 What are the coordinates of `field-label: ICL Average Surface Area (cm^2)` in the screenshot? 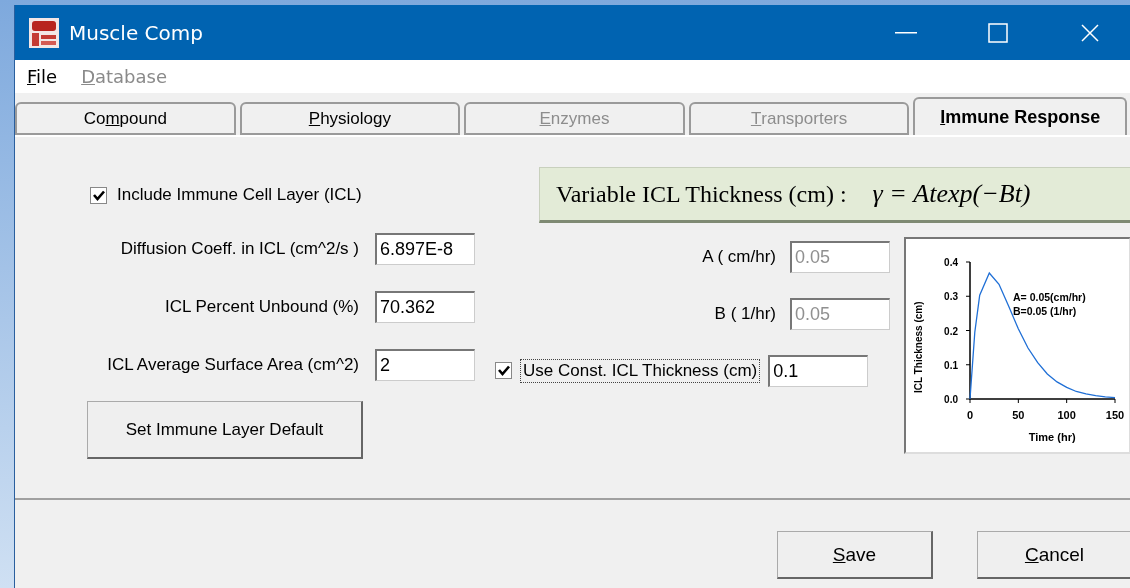 It's located at (233, 365).